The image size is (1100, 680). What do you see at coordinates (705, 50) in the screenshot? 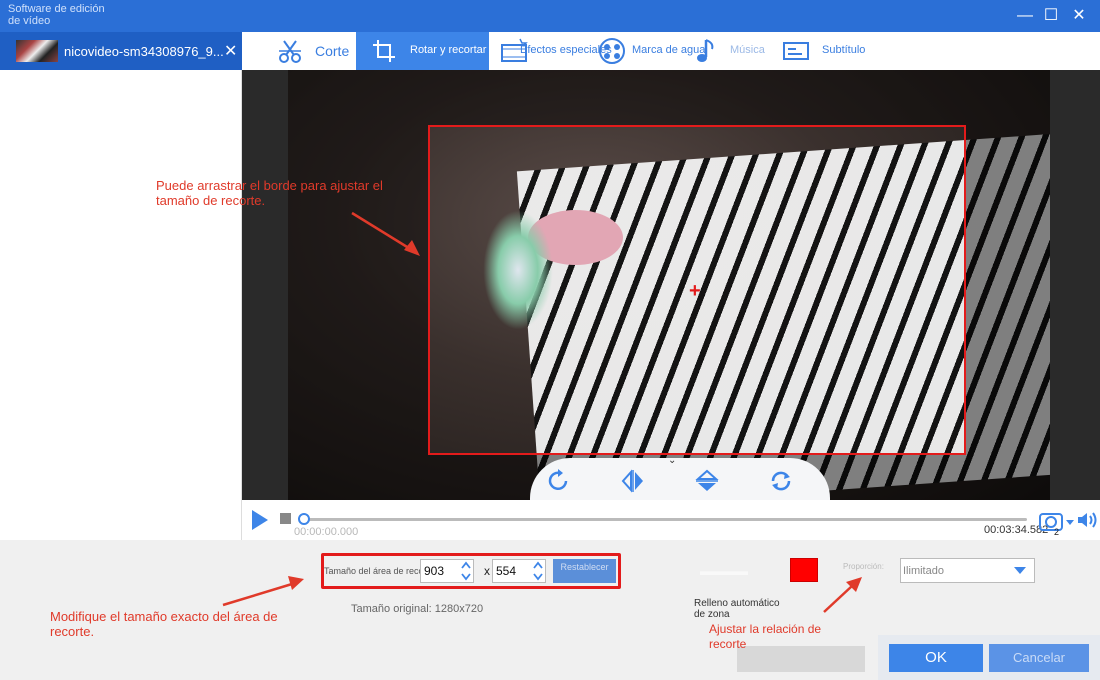
I see `music-icon` at bounding box center [705, 50].